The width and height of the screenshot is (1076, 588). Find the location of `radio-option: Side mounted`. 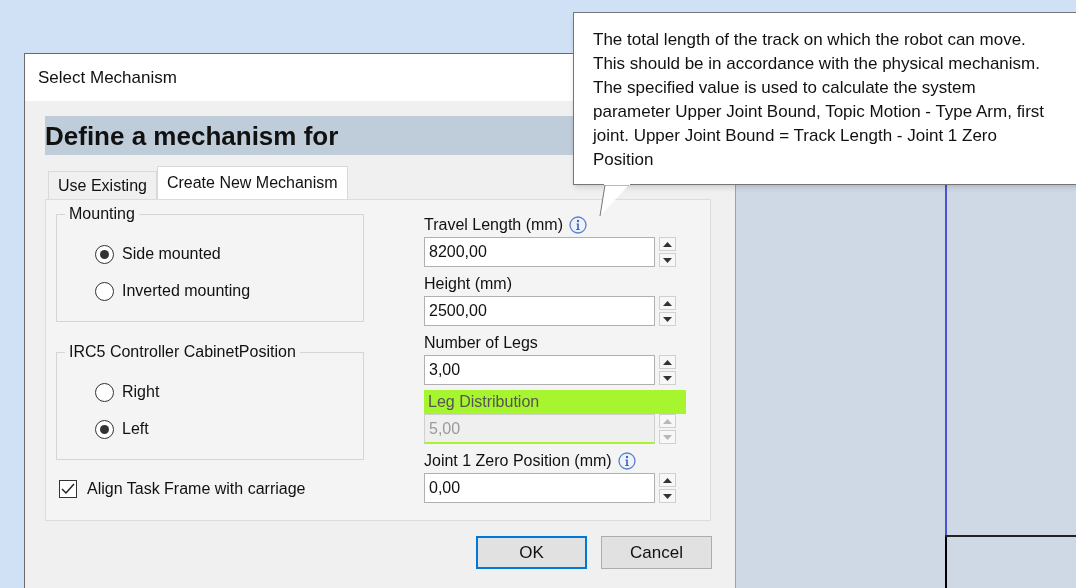

radio-option: Side mounted is located at coordinates (229, 254).